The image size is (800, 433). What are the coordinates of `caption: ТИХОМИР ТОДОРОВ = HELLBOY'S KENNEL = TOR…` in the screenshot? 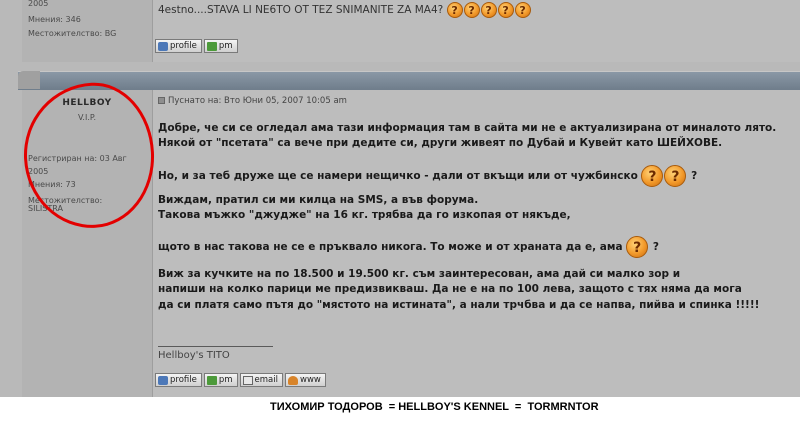 It's located at (434, 407).